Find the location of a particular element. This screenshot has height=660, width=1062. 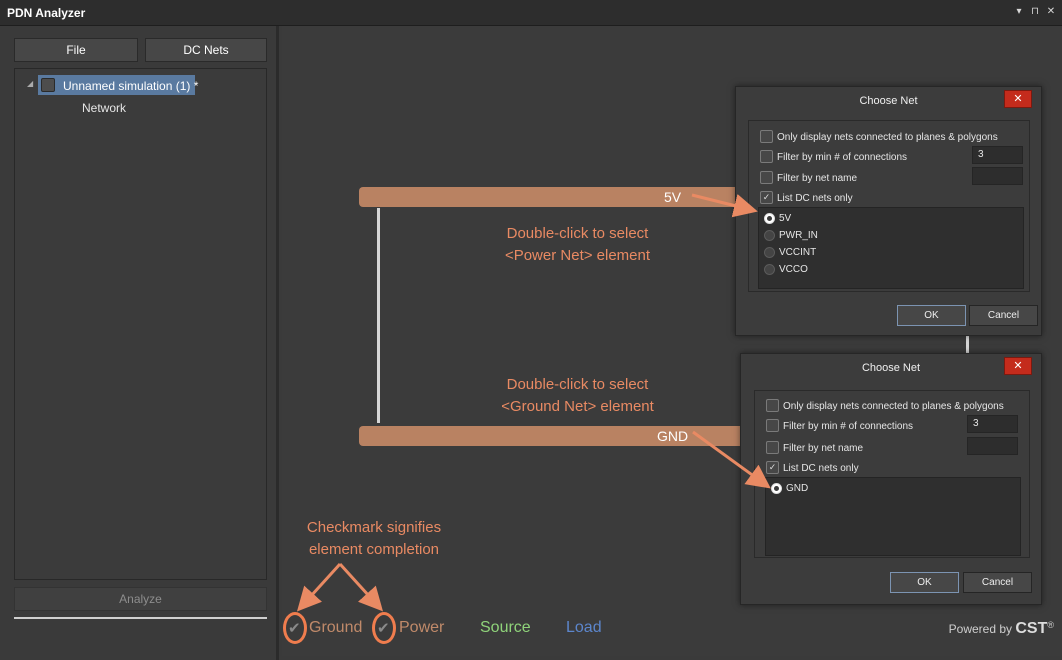

tree-item-network: Network is located at coordinates (104, 108).